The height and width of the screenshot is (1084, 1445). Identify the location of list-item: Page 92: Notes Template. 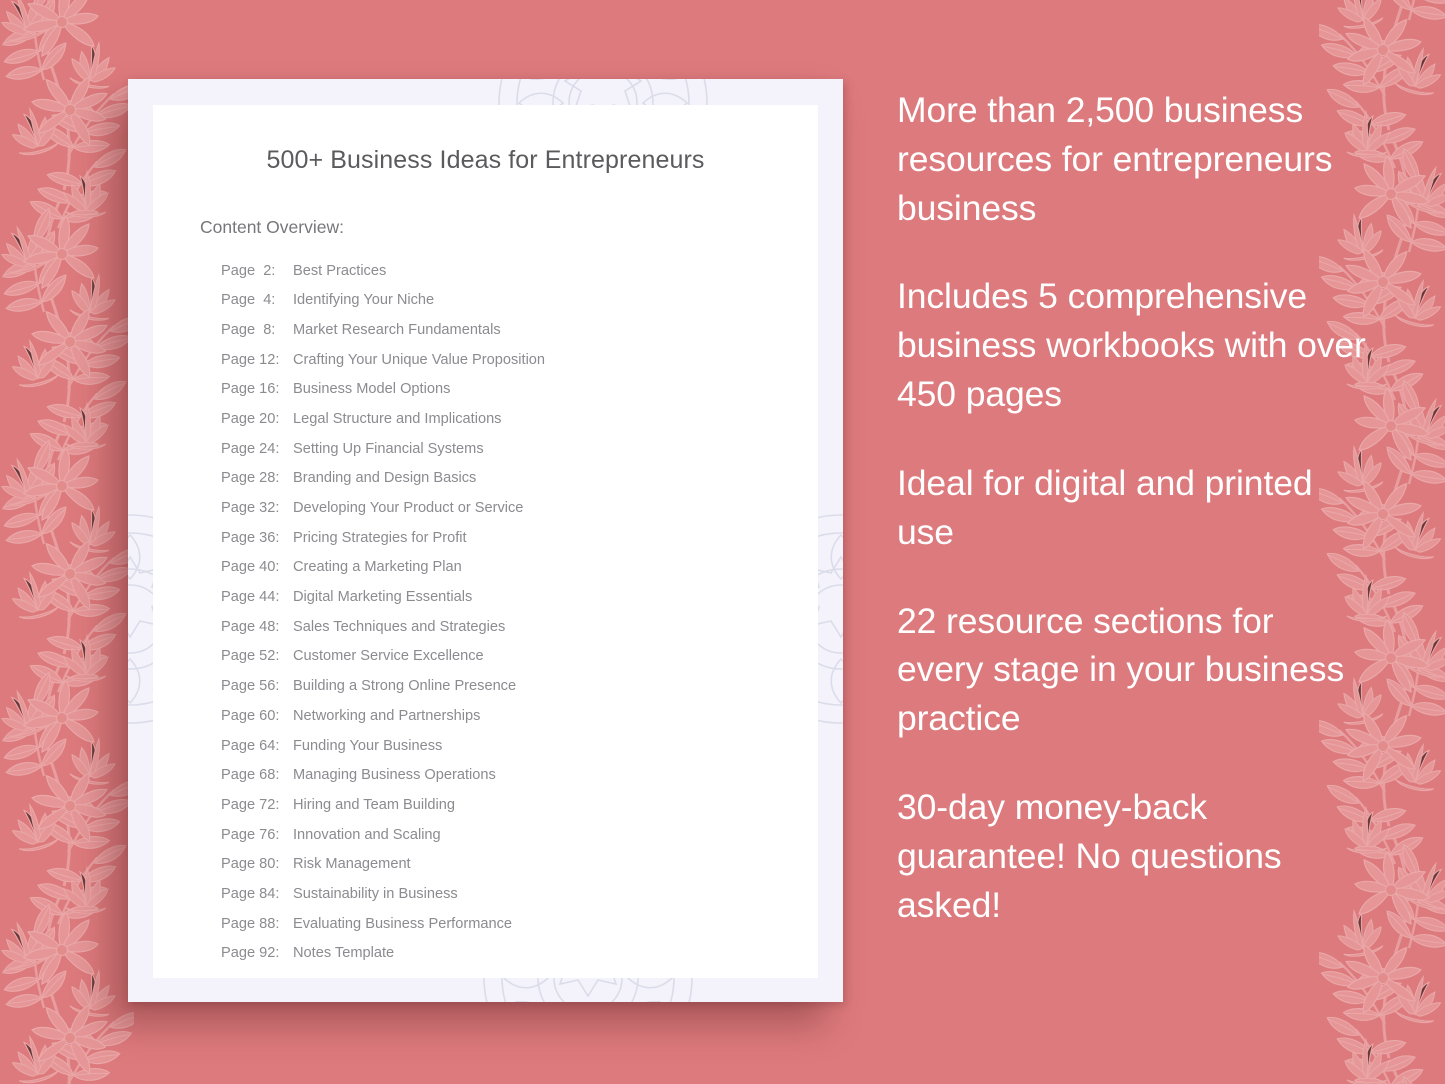
(519, 954).